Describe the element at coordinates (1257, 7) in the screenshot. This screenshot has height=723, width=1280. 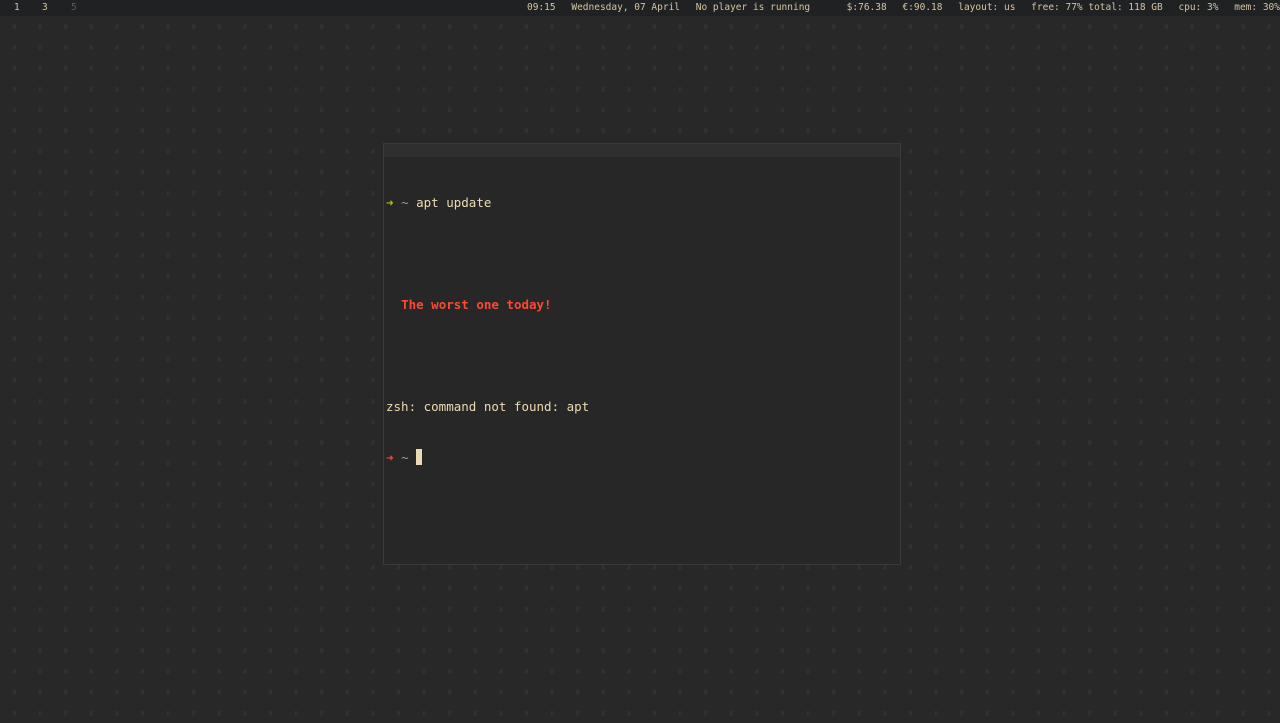
I see `memory-usage: mem: 30%` at that location.